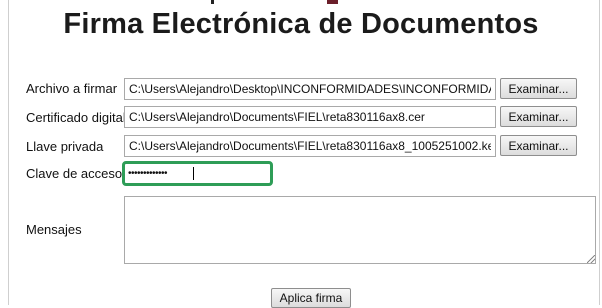 Image resolution: width=602 pixels, height=308 pixels. I want to click on certificado-label: Certificado digital, so click(76, 117).